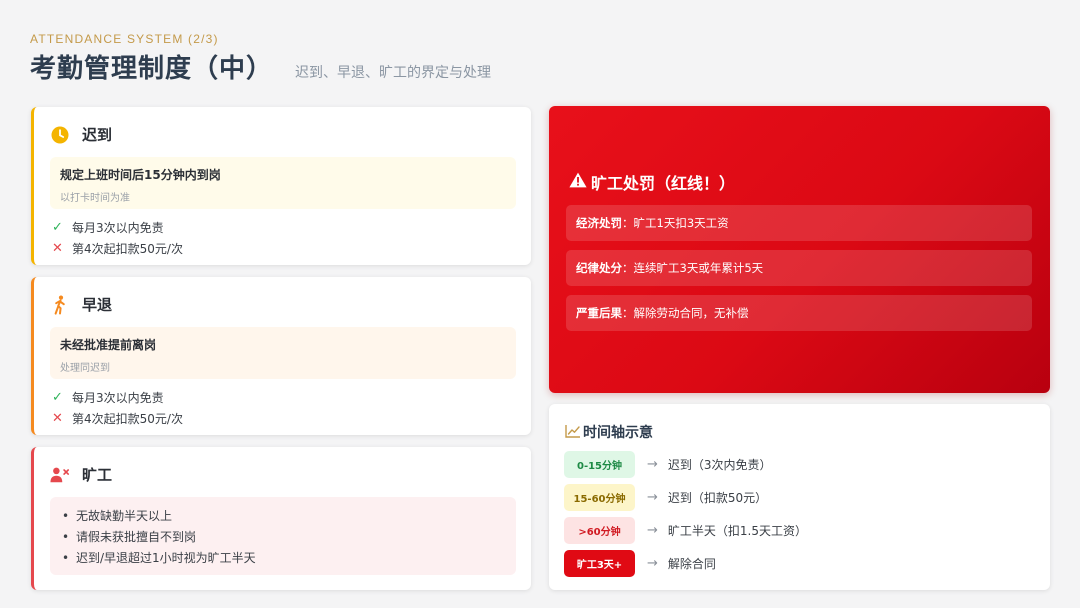 This screenshot has width=1080, height=608. I want to click on penalty-value: ：连续旷工3天或年累计5天, so click(693, 268).